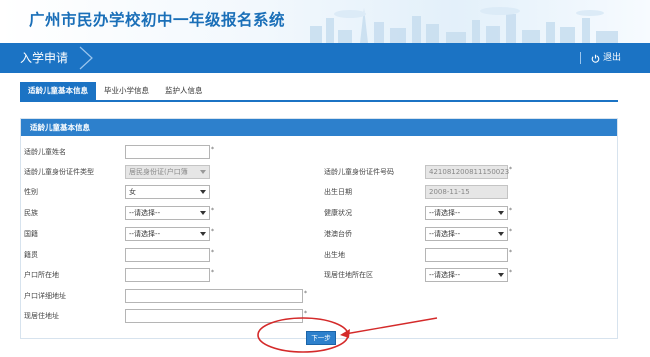  Describe the element at coordinates (319, 101) in the screenshot. I see `tab-underline` at that location.